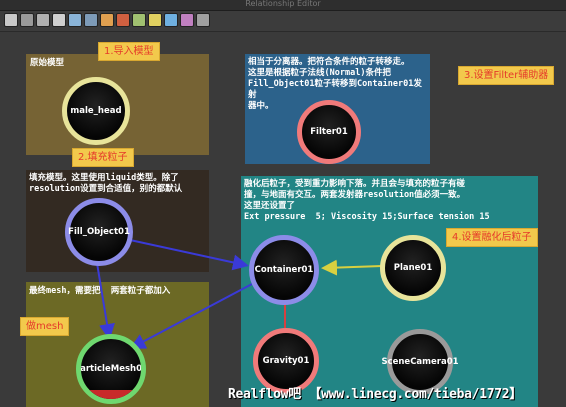 The width and height of the screenshot is (566, 407). I want to click on node-particle-mesh-label: ParticleMesh01, so click(111, 369).